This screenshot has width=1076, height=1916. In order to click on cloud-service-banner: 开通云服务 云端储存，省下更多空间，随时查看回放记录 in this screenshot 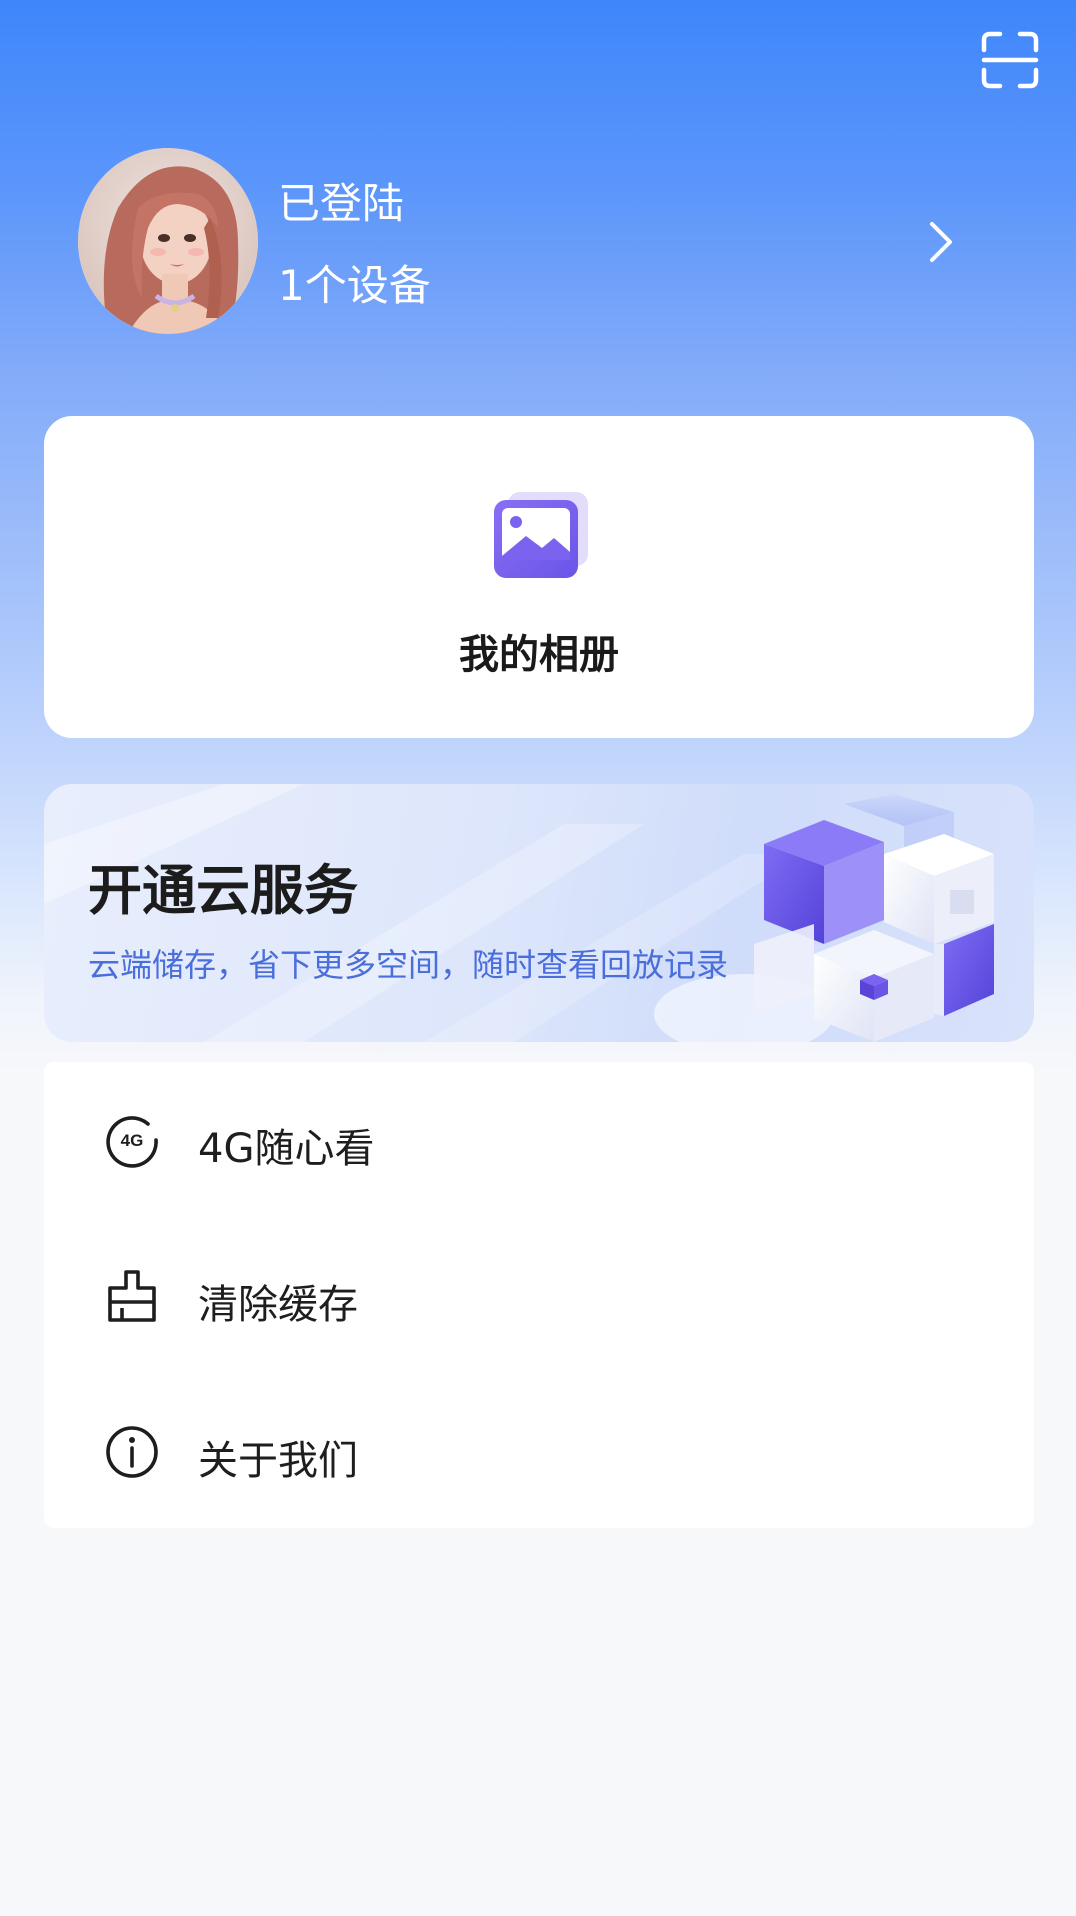, I will do `click(539, 913)`.